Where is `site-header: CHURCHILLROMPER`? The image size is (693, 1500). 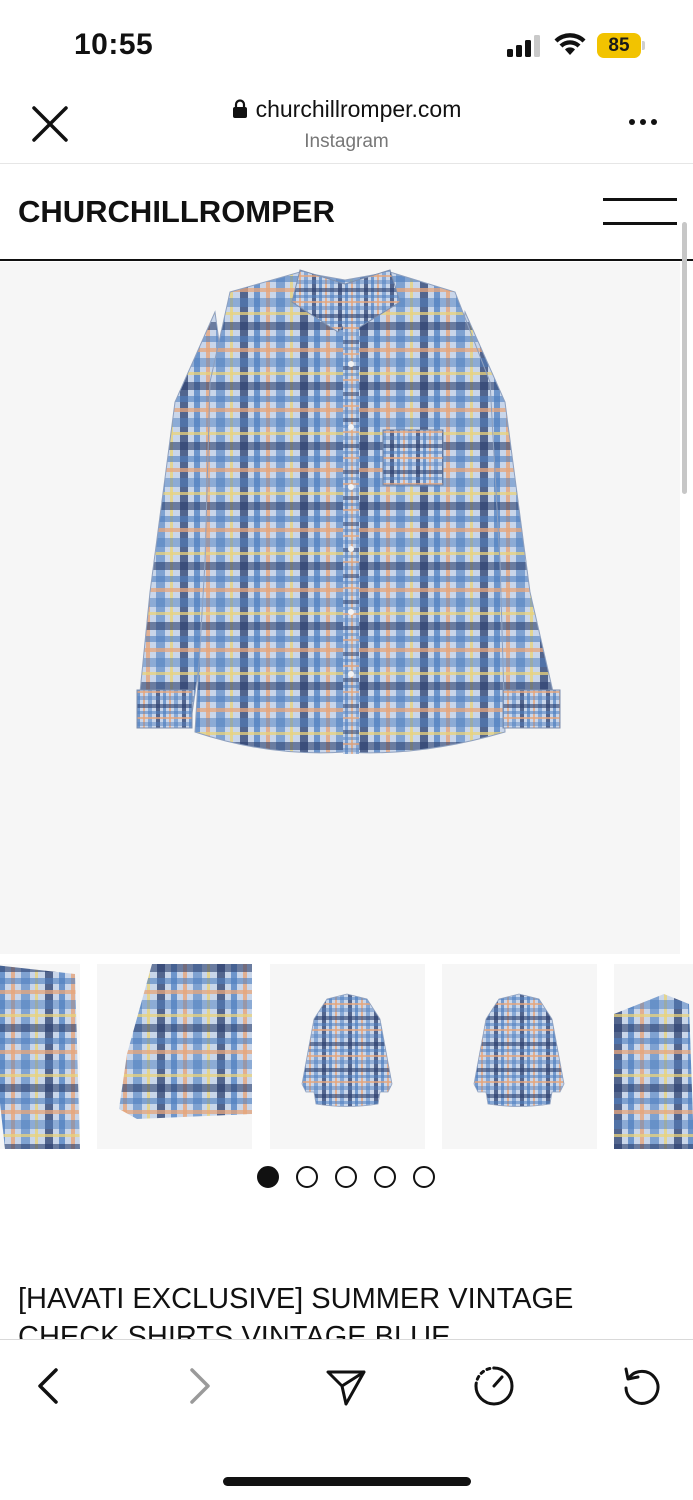 site-header: CHURCHILLROMPER is located at coordinates (346, 212).